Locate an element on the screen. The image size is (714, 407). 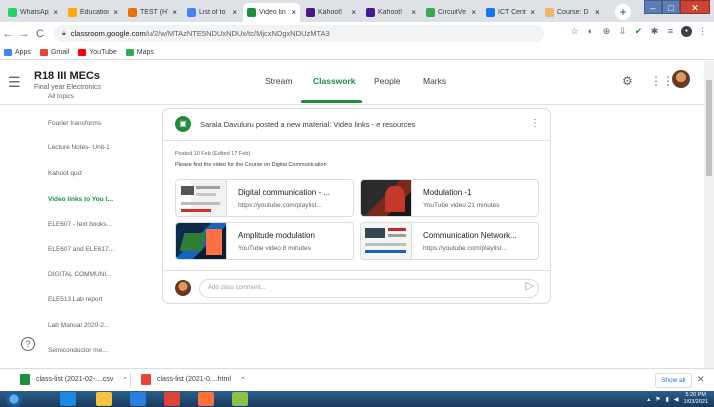
topic-item: Kahoot quiz is located at coordinates (65, 173).